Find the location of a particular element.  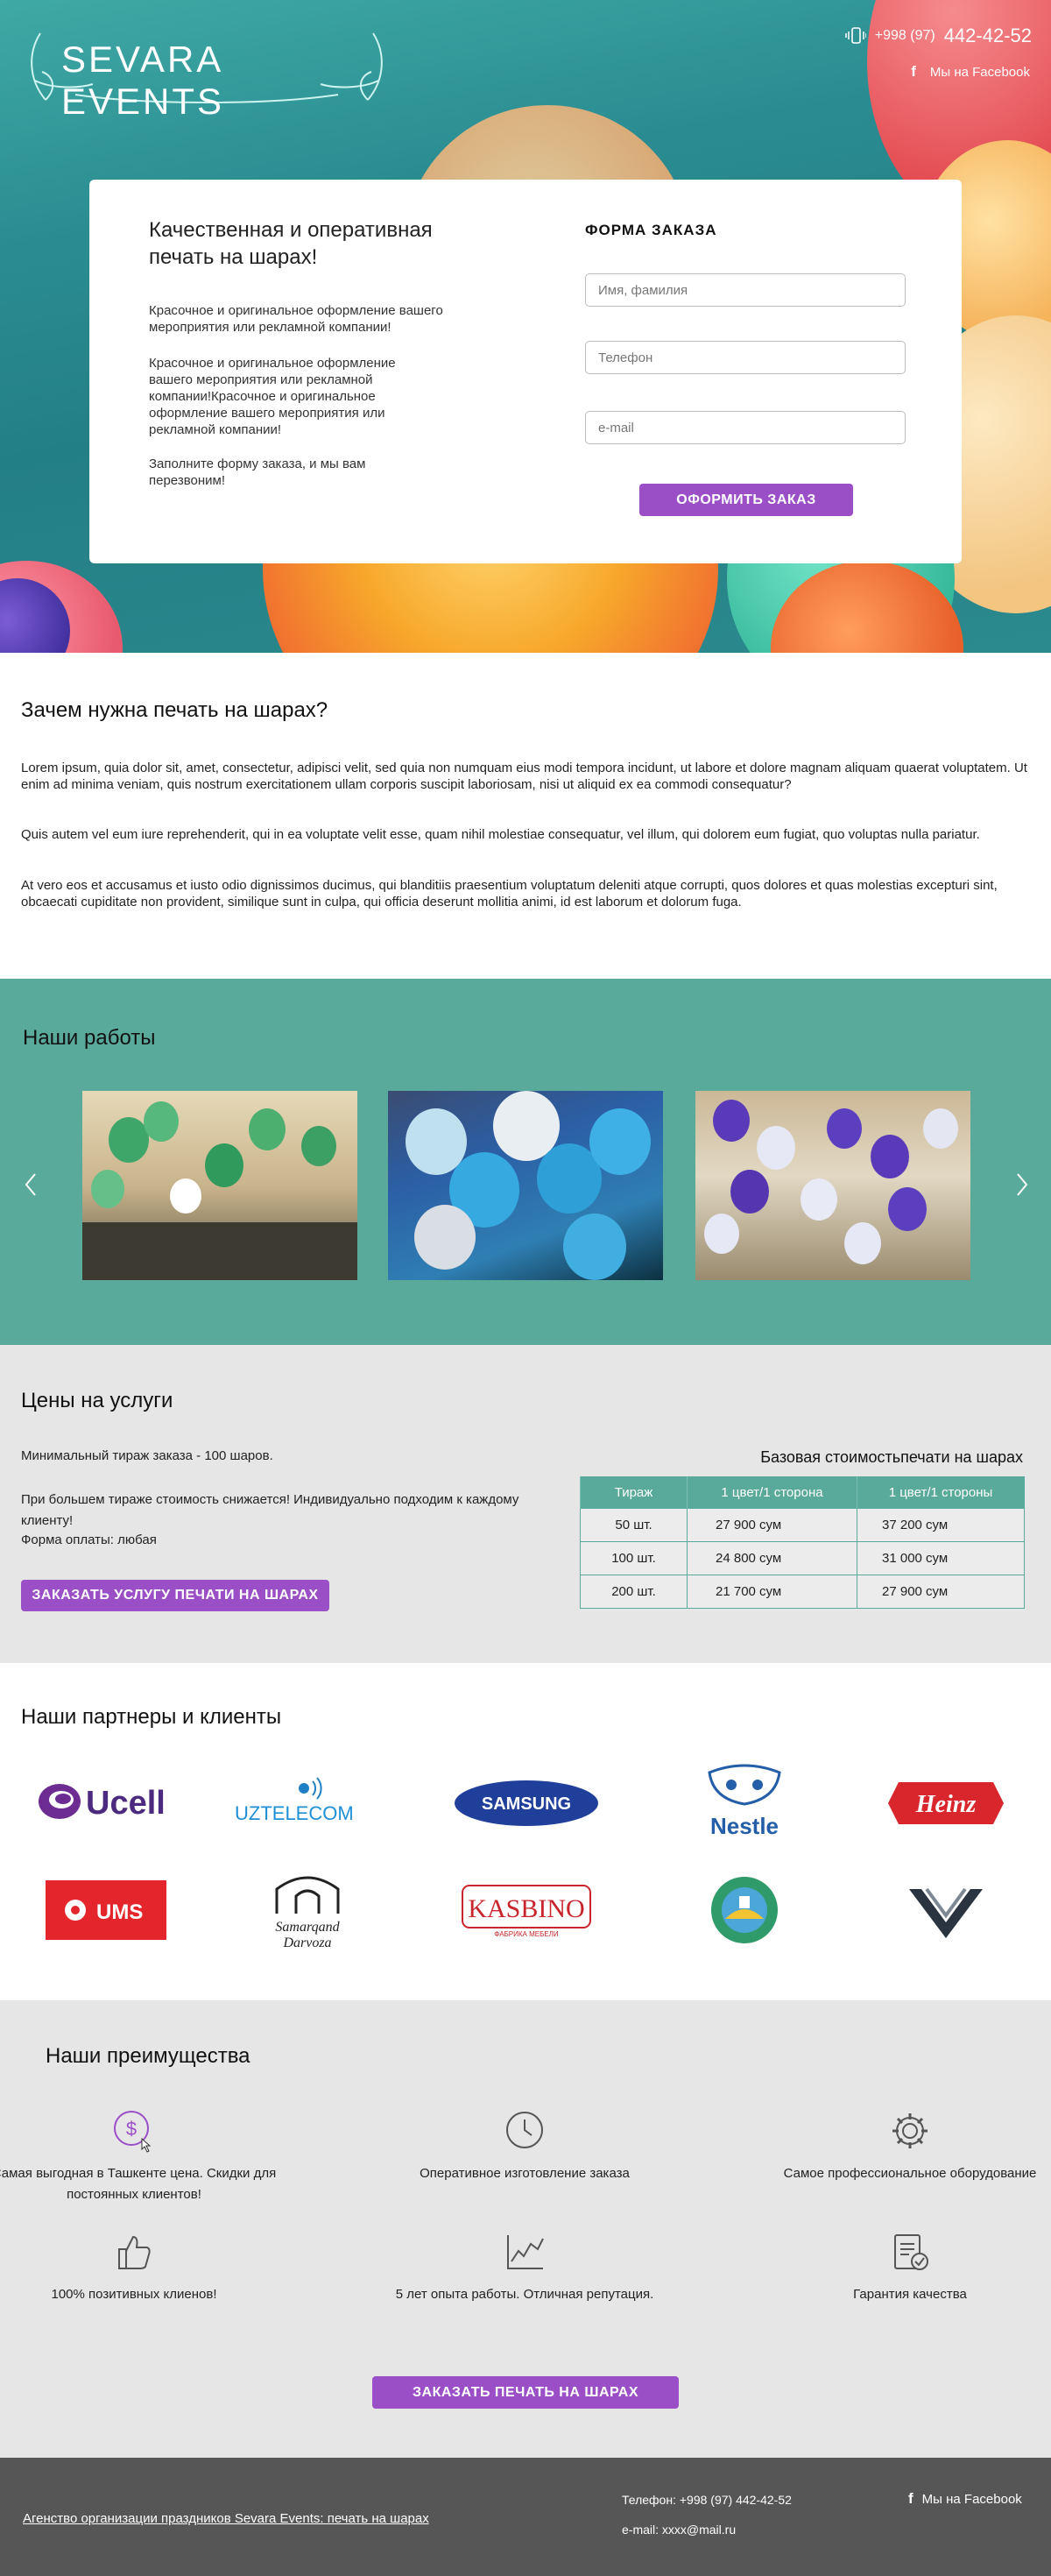

carousel-prev-button is located at coordinates (31, 1184).